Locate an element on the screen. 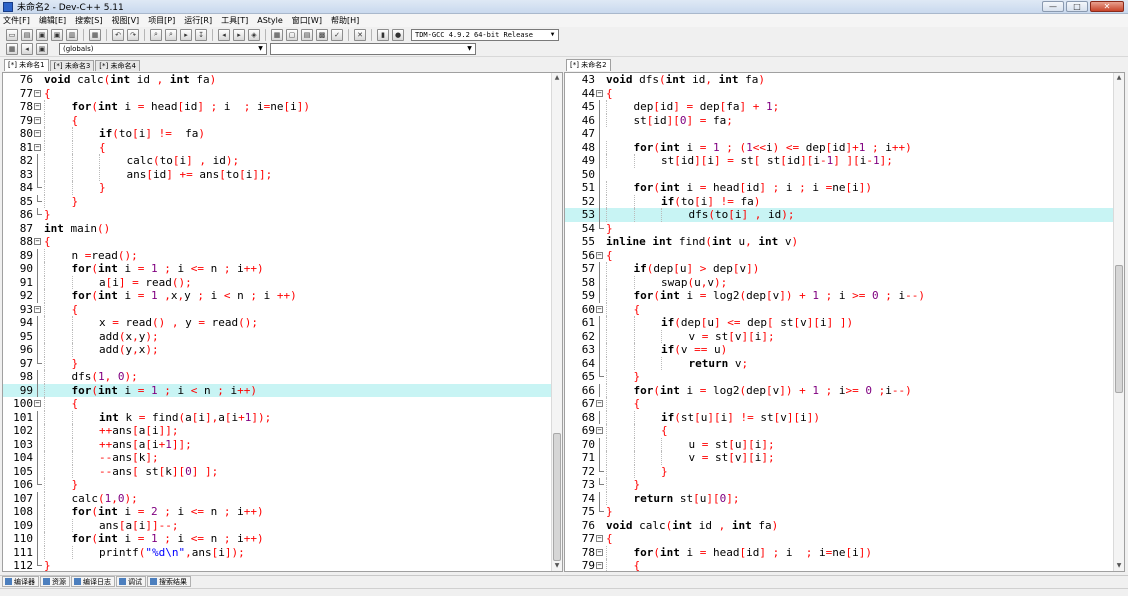 This screenshot has height=596, width=1128. code-line: 54} is located at coordinates (844, 228).